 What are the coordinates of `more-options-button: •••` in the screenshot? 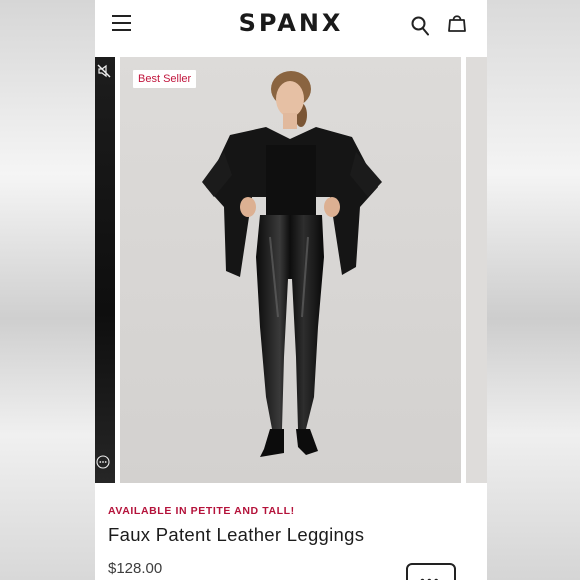 It's located at (431, 571).